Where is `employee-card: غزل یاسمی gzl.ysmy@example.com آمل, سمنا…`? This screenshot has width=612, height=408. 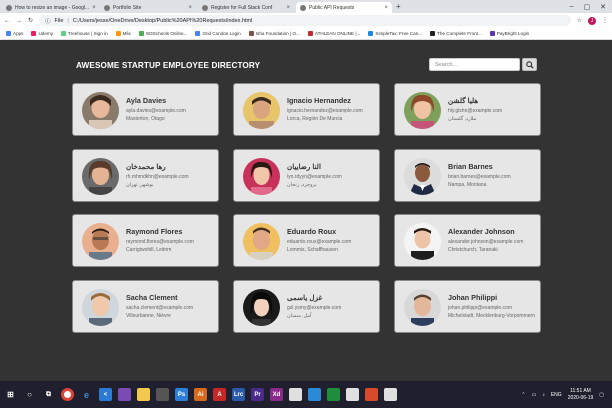 employee-card: غزل یاسمی gzl.ysmy@example.com آمل, سمنا… is located at coordinates (306, 306).